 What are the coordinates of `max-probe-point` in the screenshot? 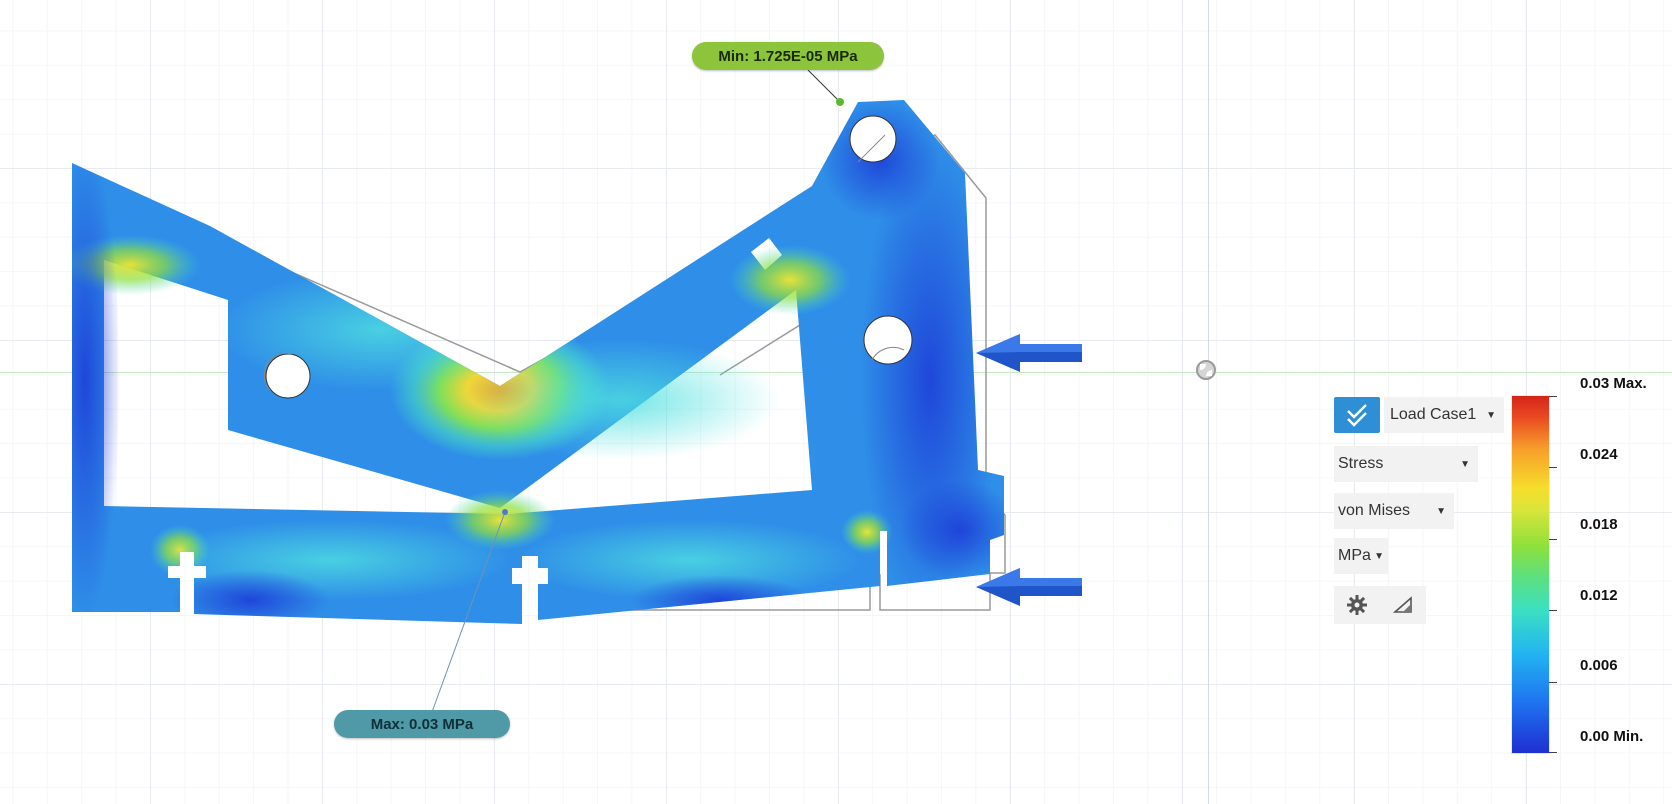 It's located at (505, 512).